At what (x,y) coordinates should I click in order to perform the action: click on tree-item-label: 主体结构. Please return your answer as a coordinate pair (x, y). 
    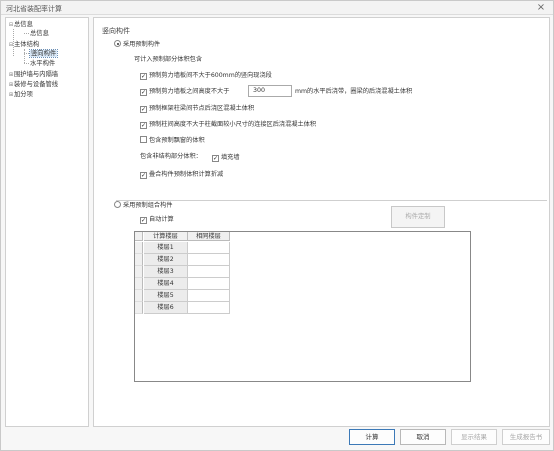
    Looking at the image, I should click on (27, 44).